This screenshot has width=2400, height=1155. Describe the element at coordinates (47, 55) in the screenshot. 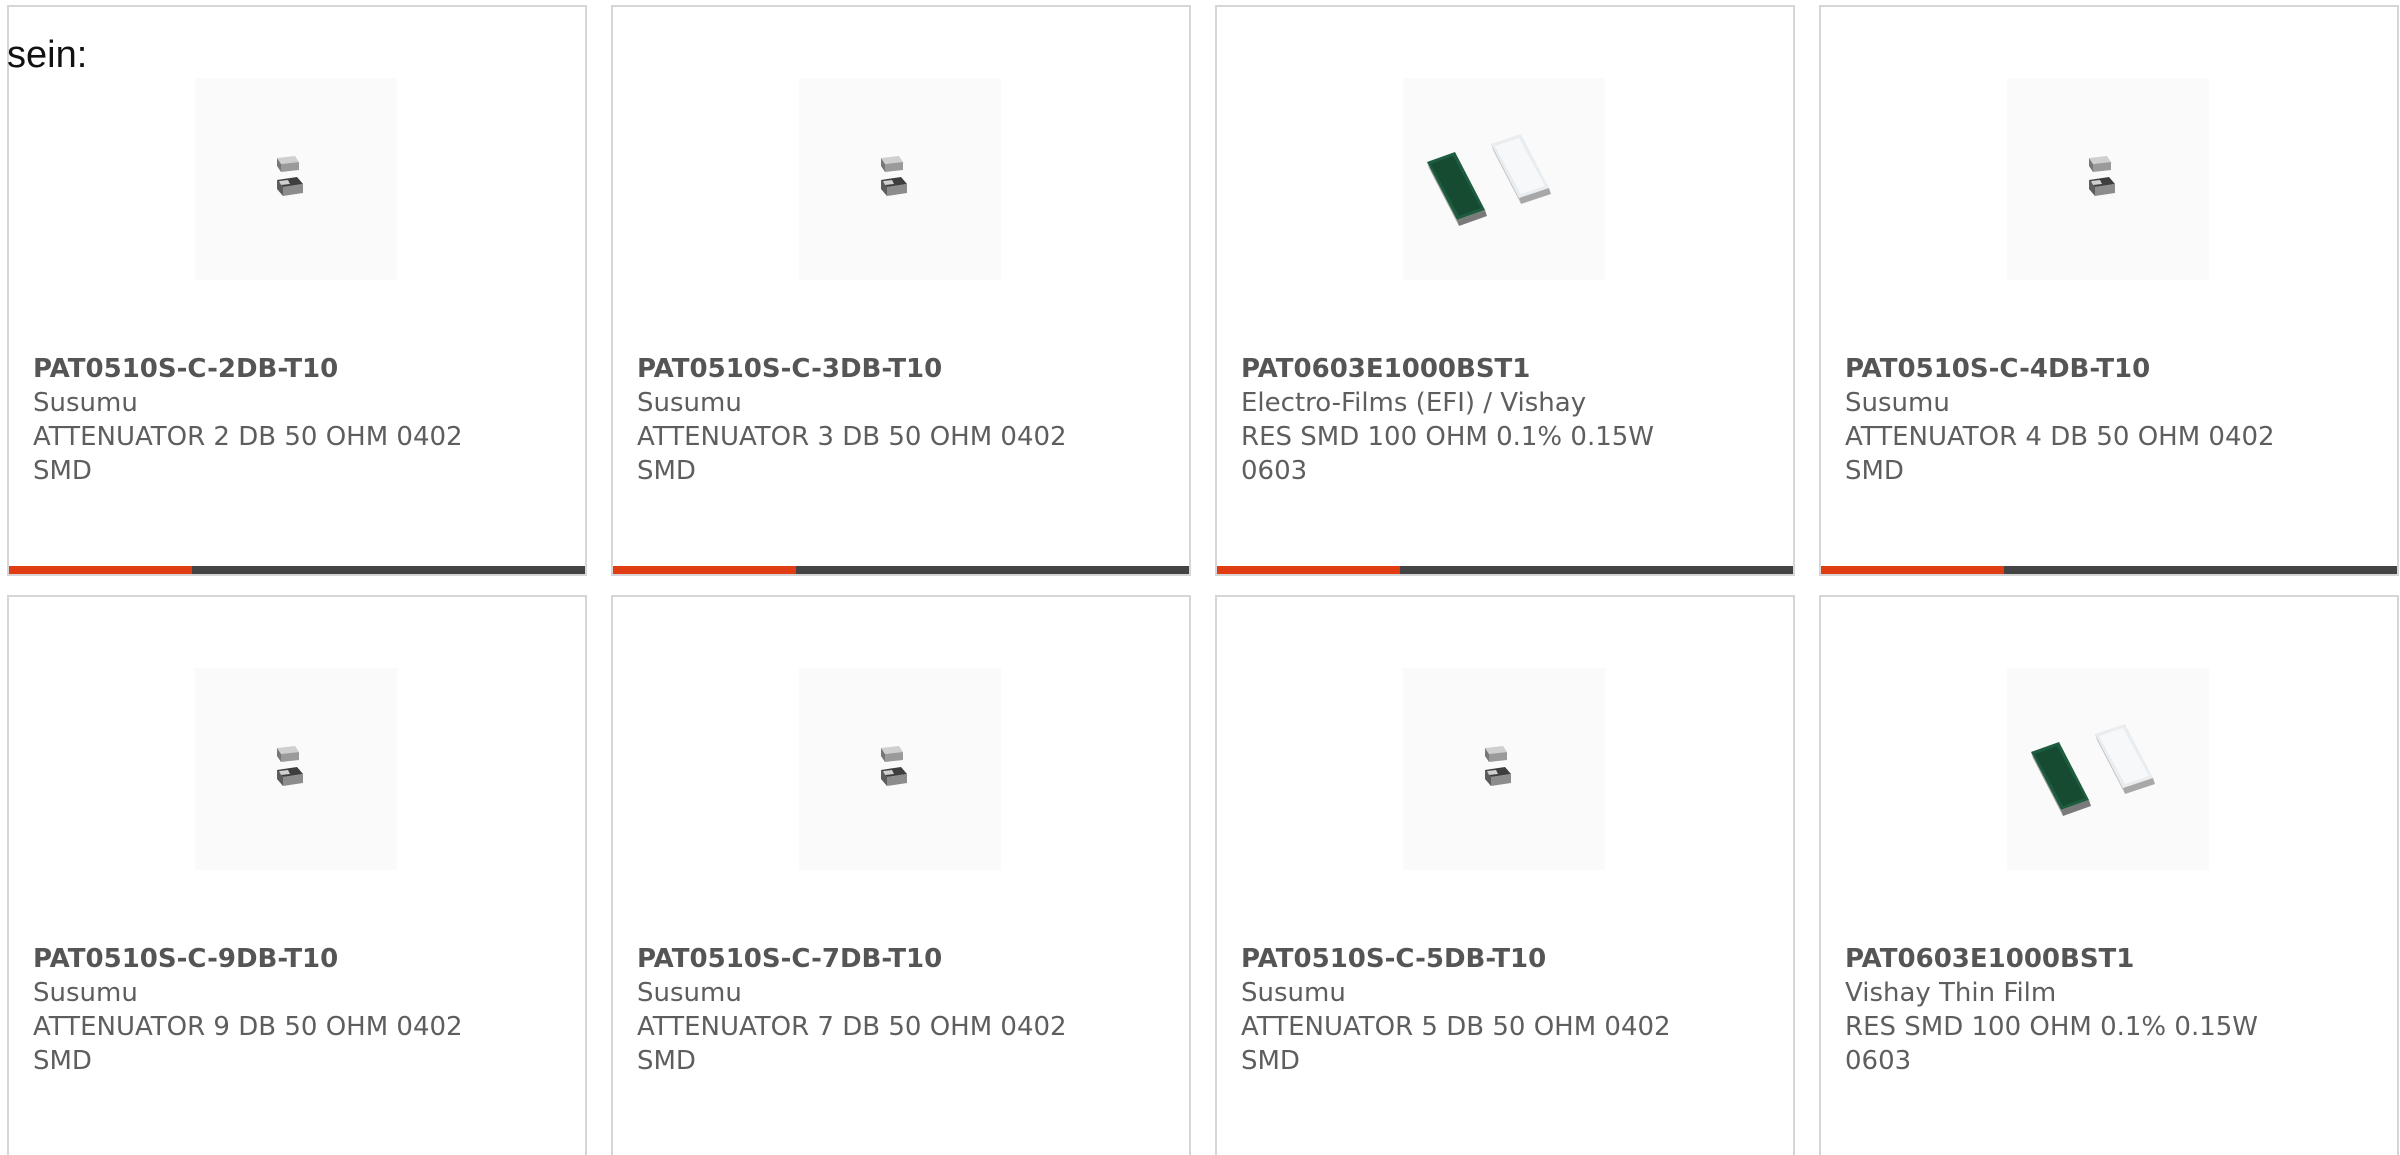

I see `lead-text: sein:` at that location.